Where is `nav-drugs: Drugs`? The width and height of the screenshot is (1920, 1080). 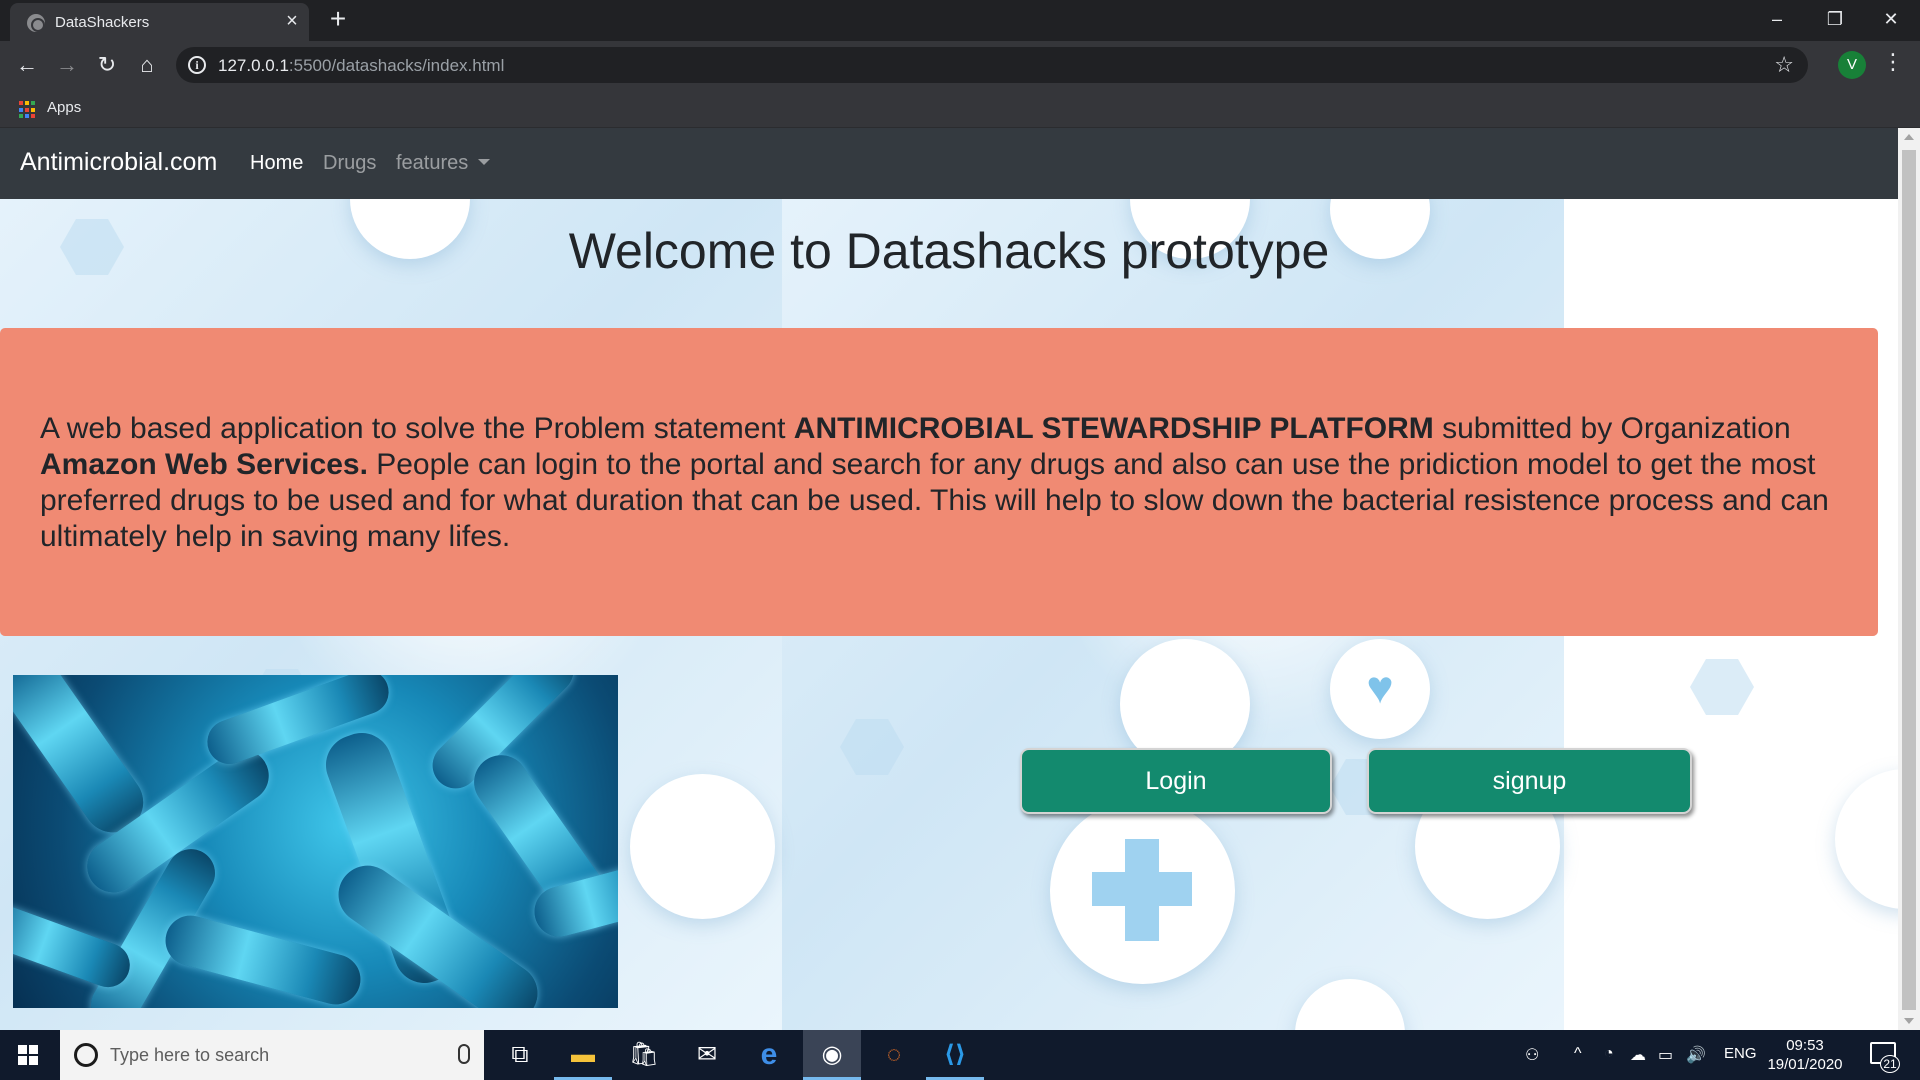 nav-drugs: Drugs is located at coordinates (349, 163).